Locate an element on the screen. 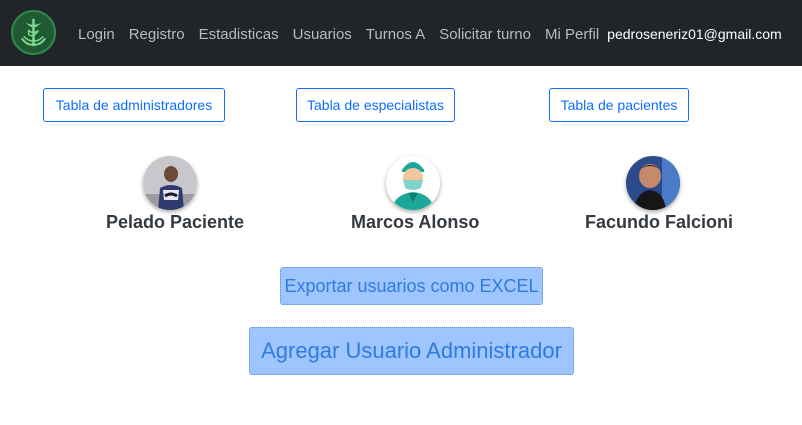 Image resolution: width=802 pixels, height=425 pixels. user-name: Marcos Alonso is located at coordinates (415, 222).